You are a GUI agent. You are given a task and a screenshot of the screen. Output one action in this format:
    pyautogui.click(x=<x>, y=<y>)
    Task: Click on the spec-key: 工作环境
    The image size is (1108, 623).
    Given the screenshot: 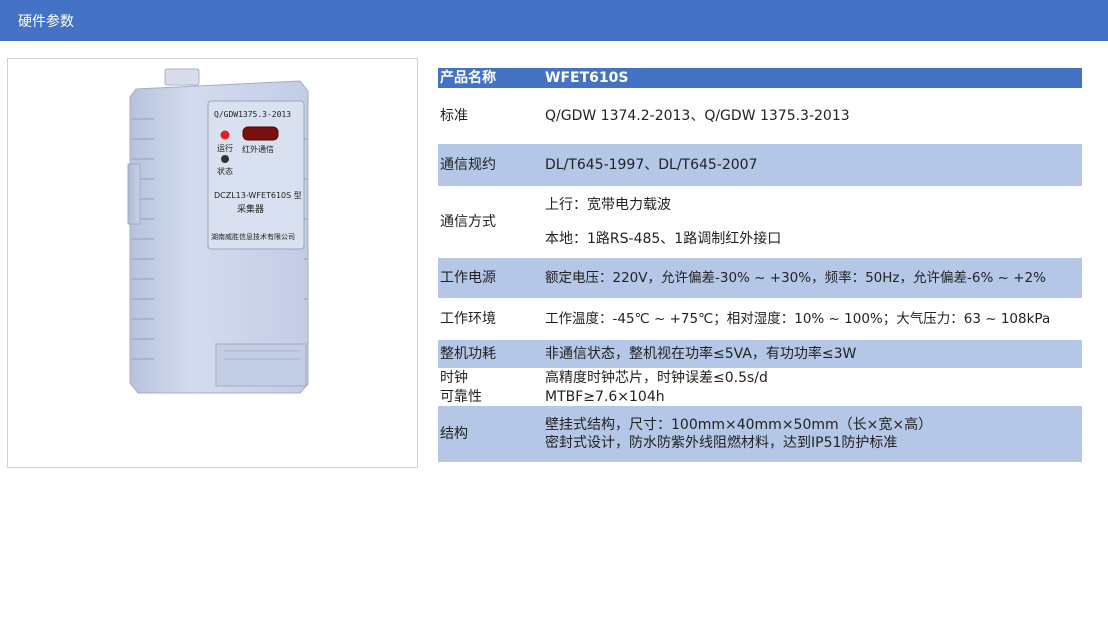 What is the action you would take?
    pyautogui.click(x=491, y=319)
    